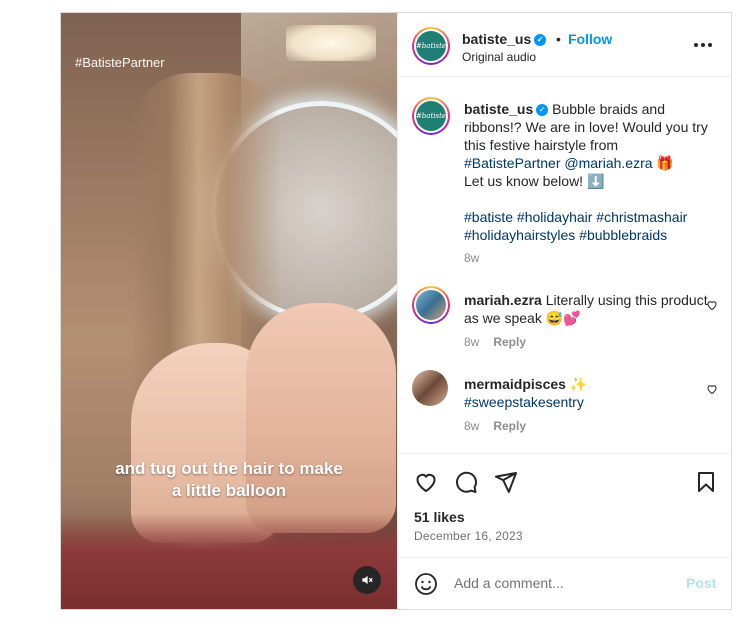 The image size is (741, 630). I want to click on caption-hashtag-link: #BatistePartner, so click(512, 163).